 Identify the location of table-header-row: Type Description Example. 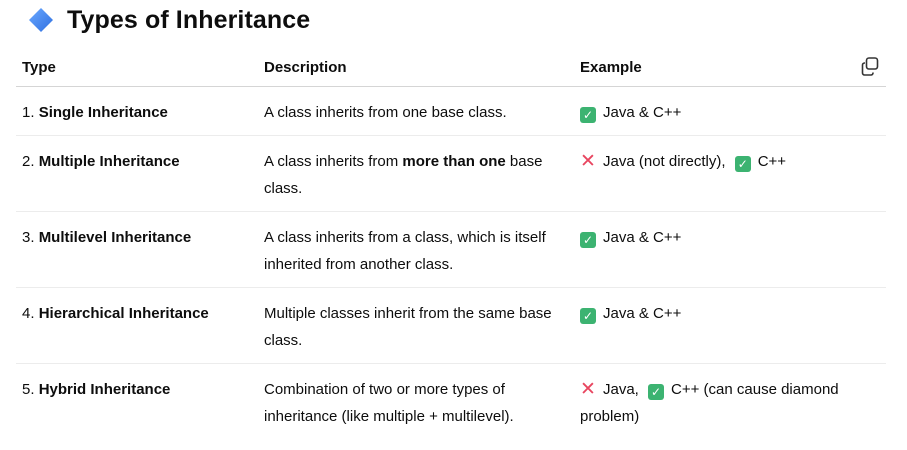
(451, 67).